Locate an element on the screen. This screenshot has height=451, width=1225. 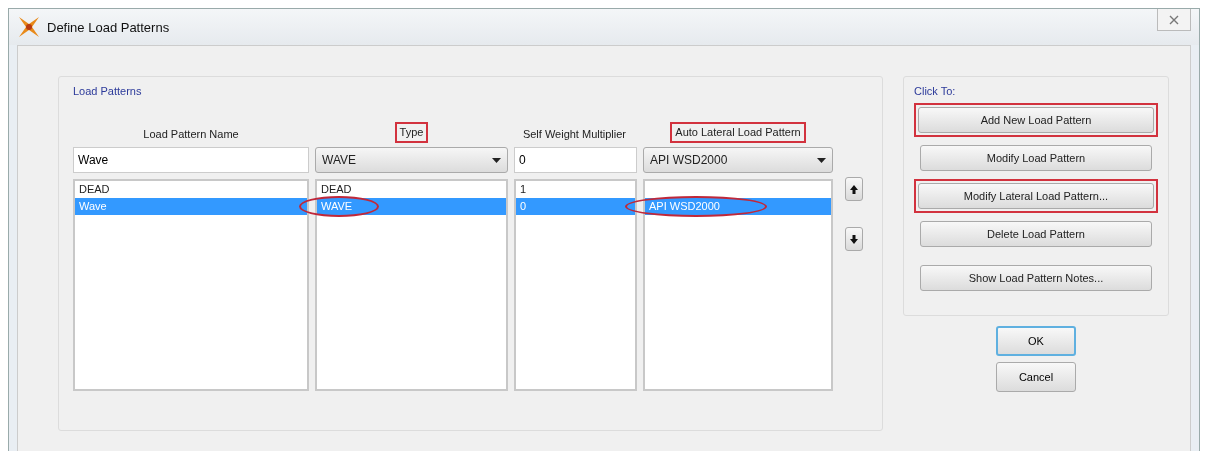
column-header: Self Weight Multiplier is located at coordinates (574, 134).